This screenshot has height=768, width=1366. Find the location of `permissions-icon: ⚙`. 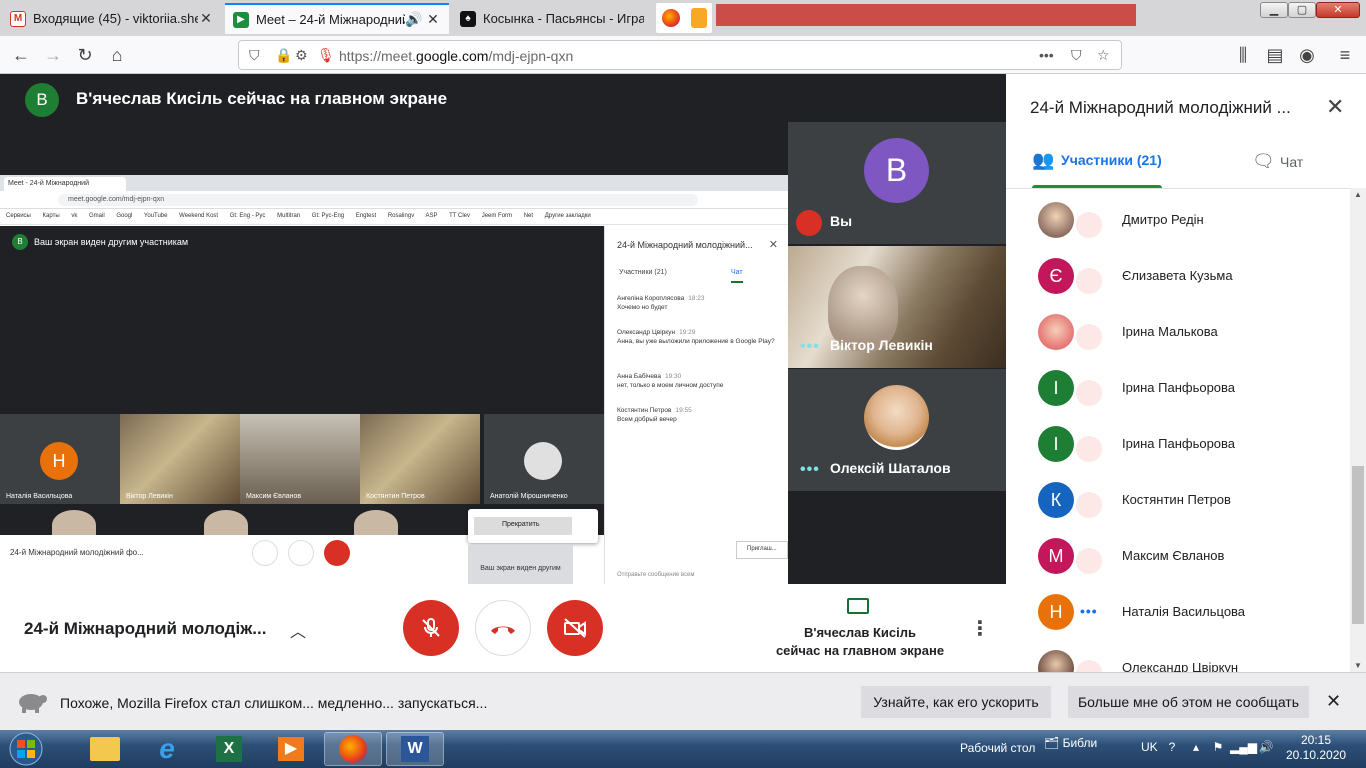

permissions-icon: ⚙ is located at coordinates (301, 55).